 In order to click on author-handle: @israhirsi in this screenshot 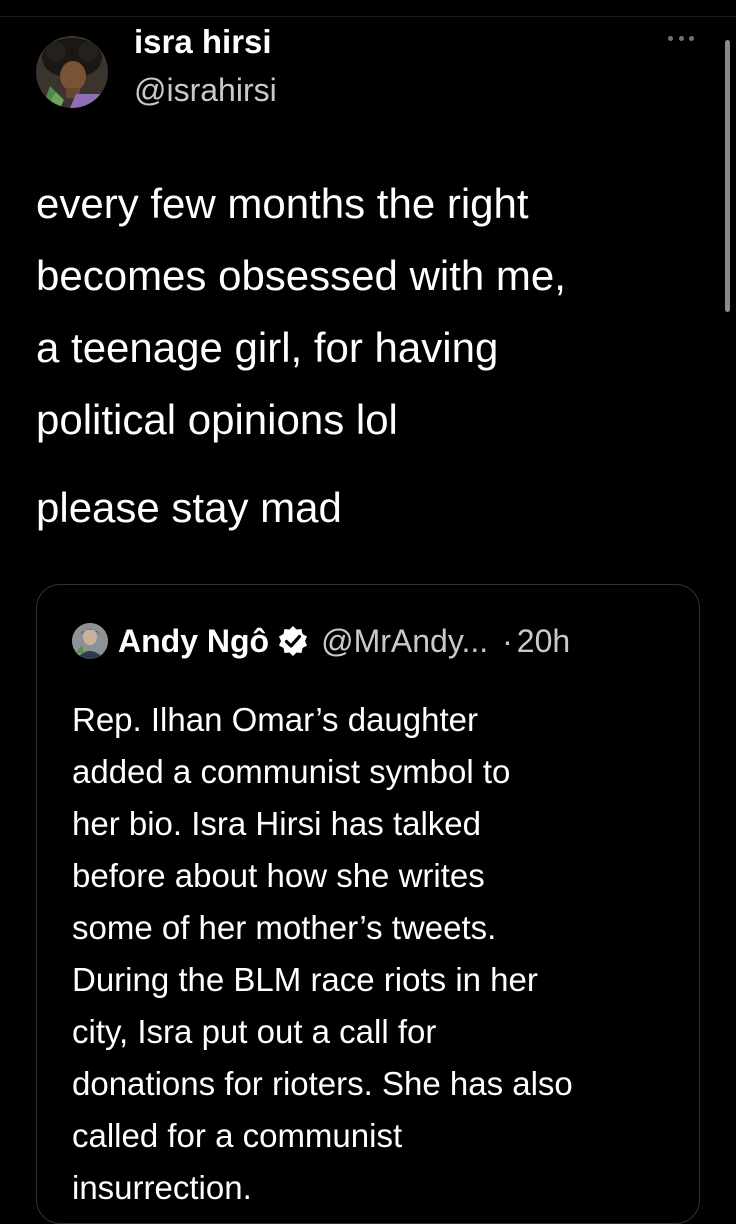, I will do `click(205, 90)`.